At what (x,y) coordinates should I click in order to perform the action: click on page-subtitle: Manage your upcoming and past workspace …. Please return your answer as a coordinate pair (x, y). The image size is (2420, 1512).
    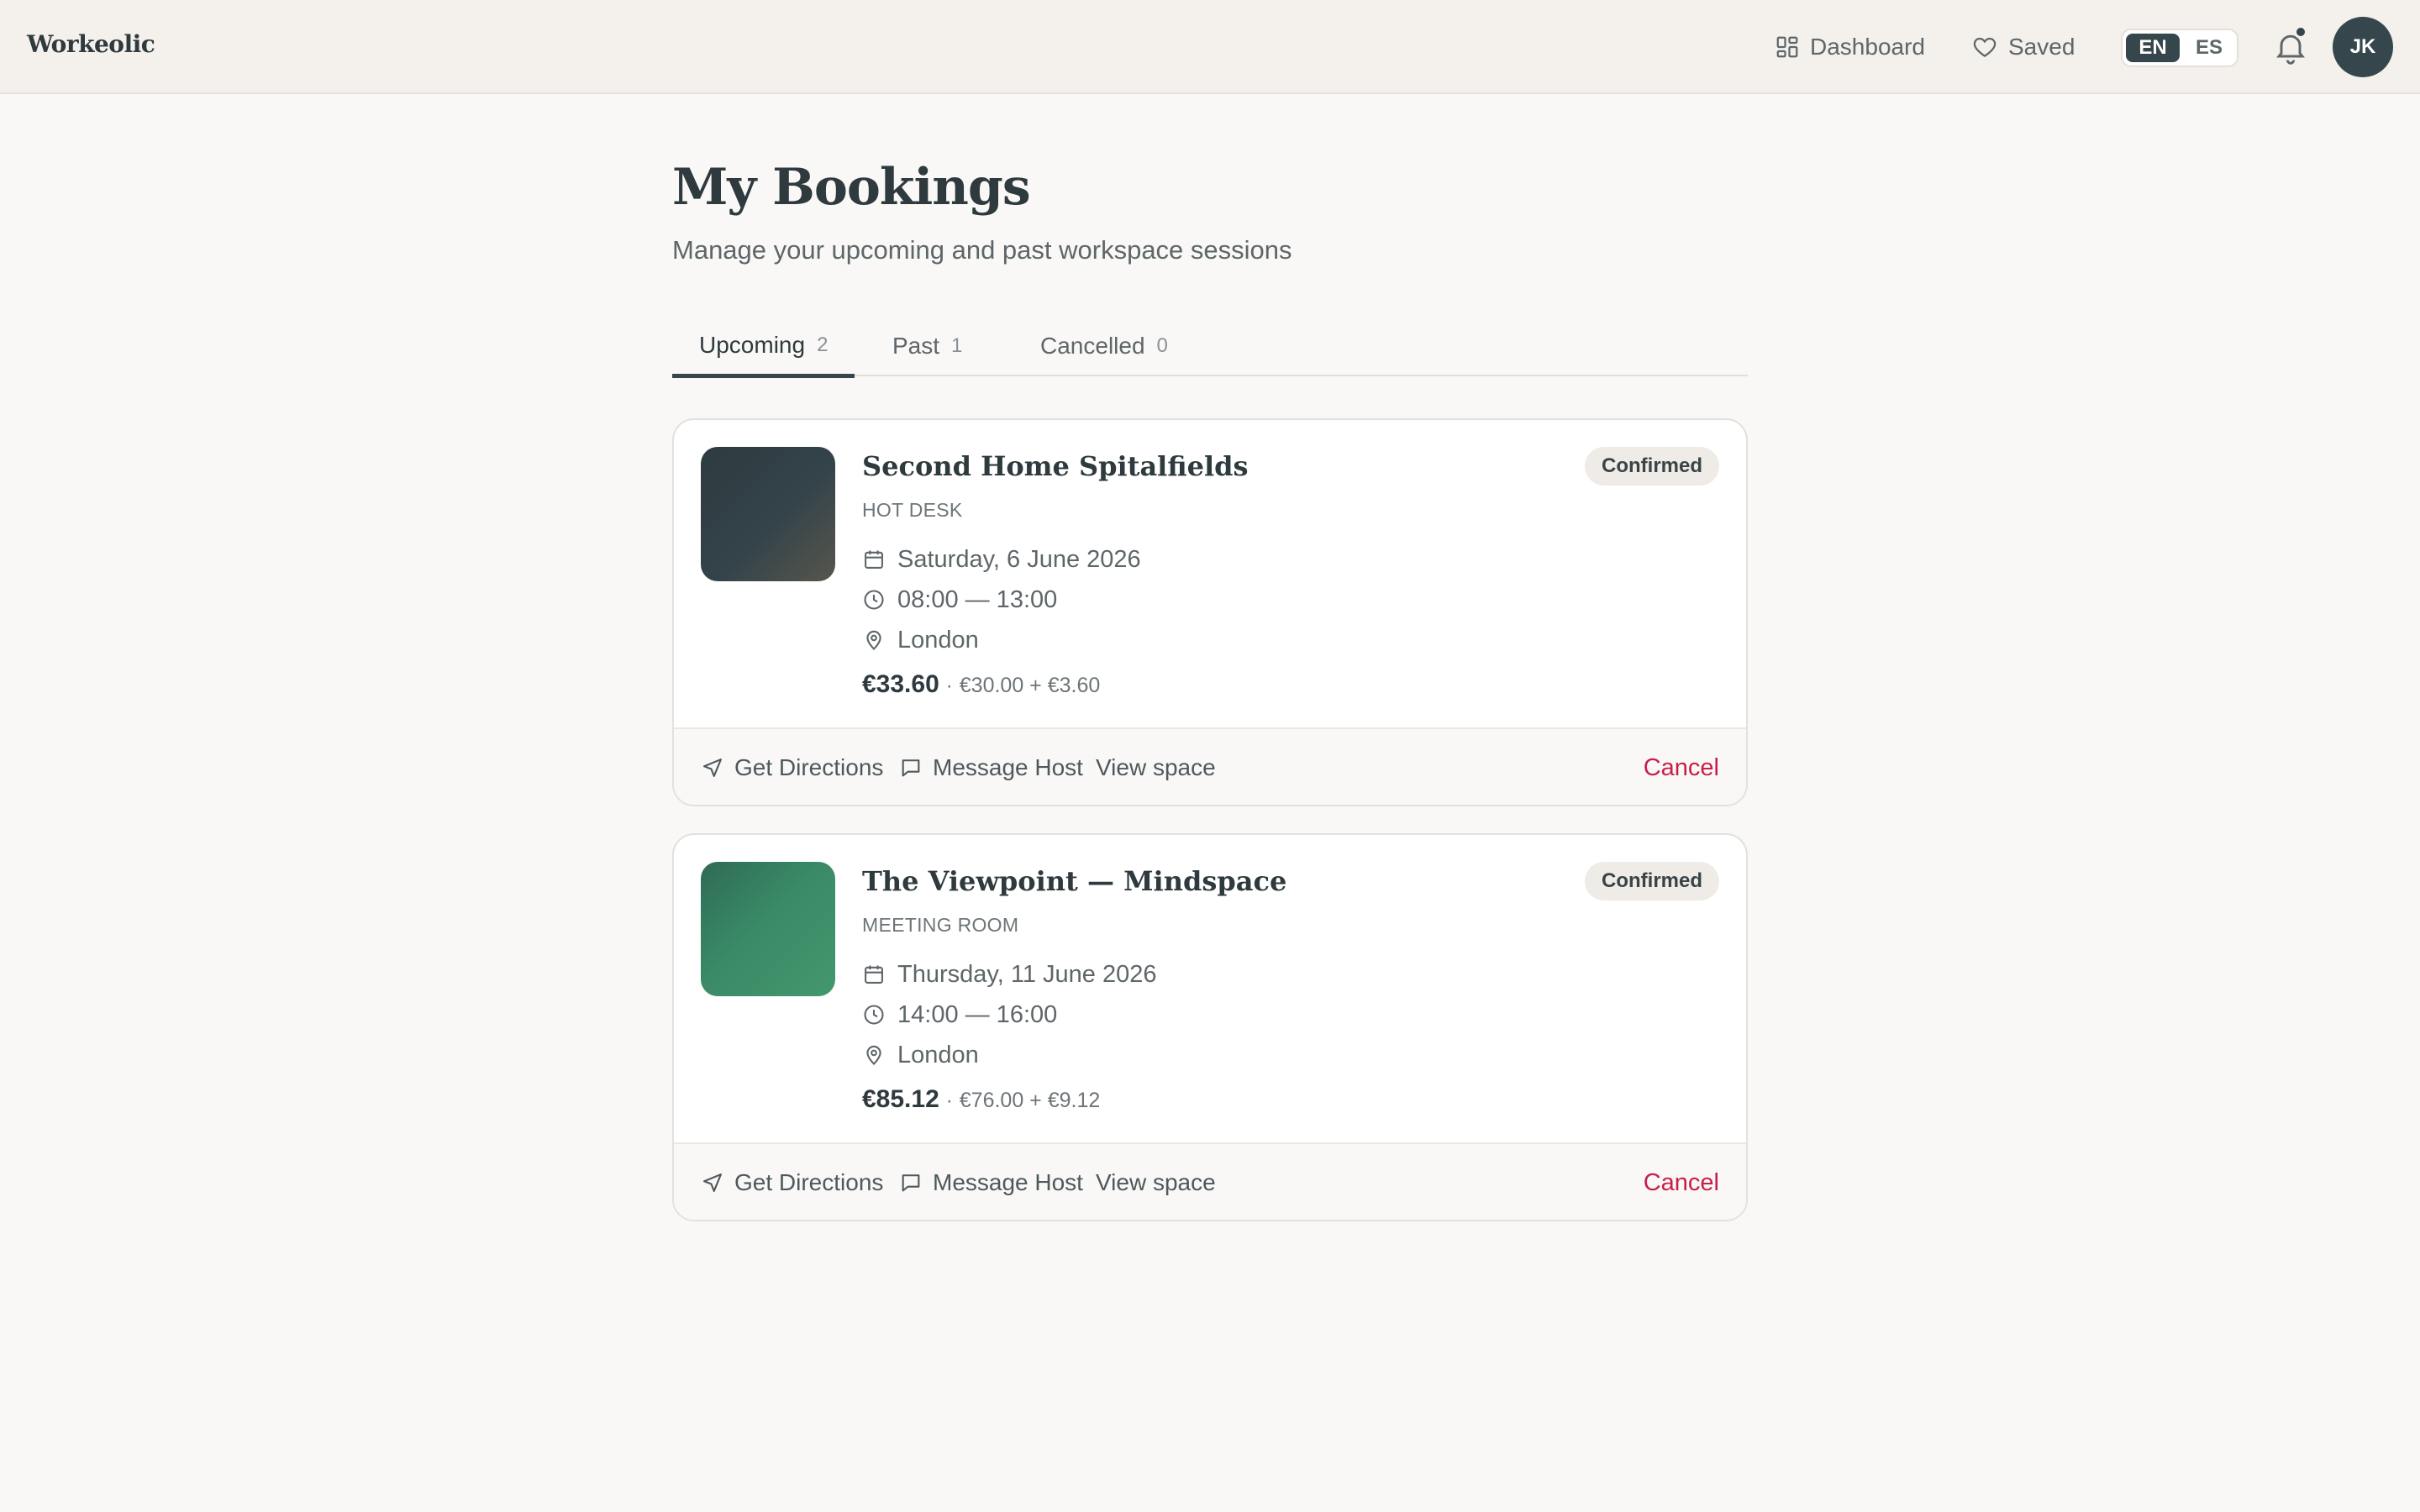
    Looking at the image, I should click on (982, 250).